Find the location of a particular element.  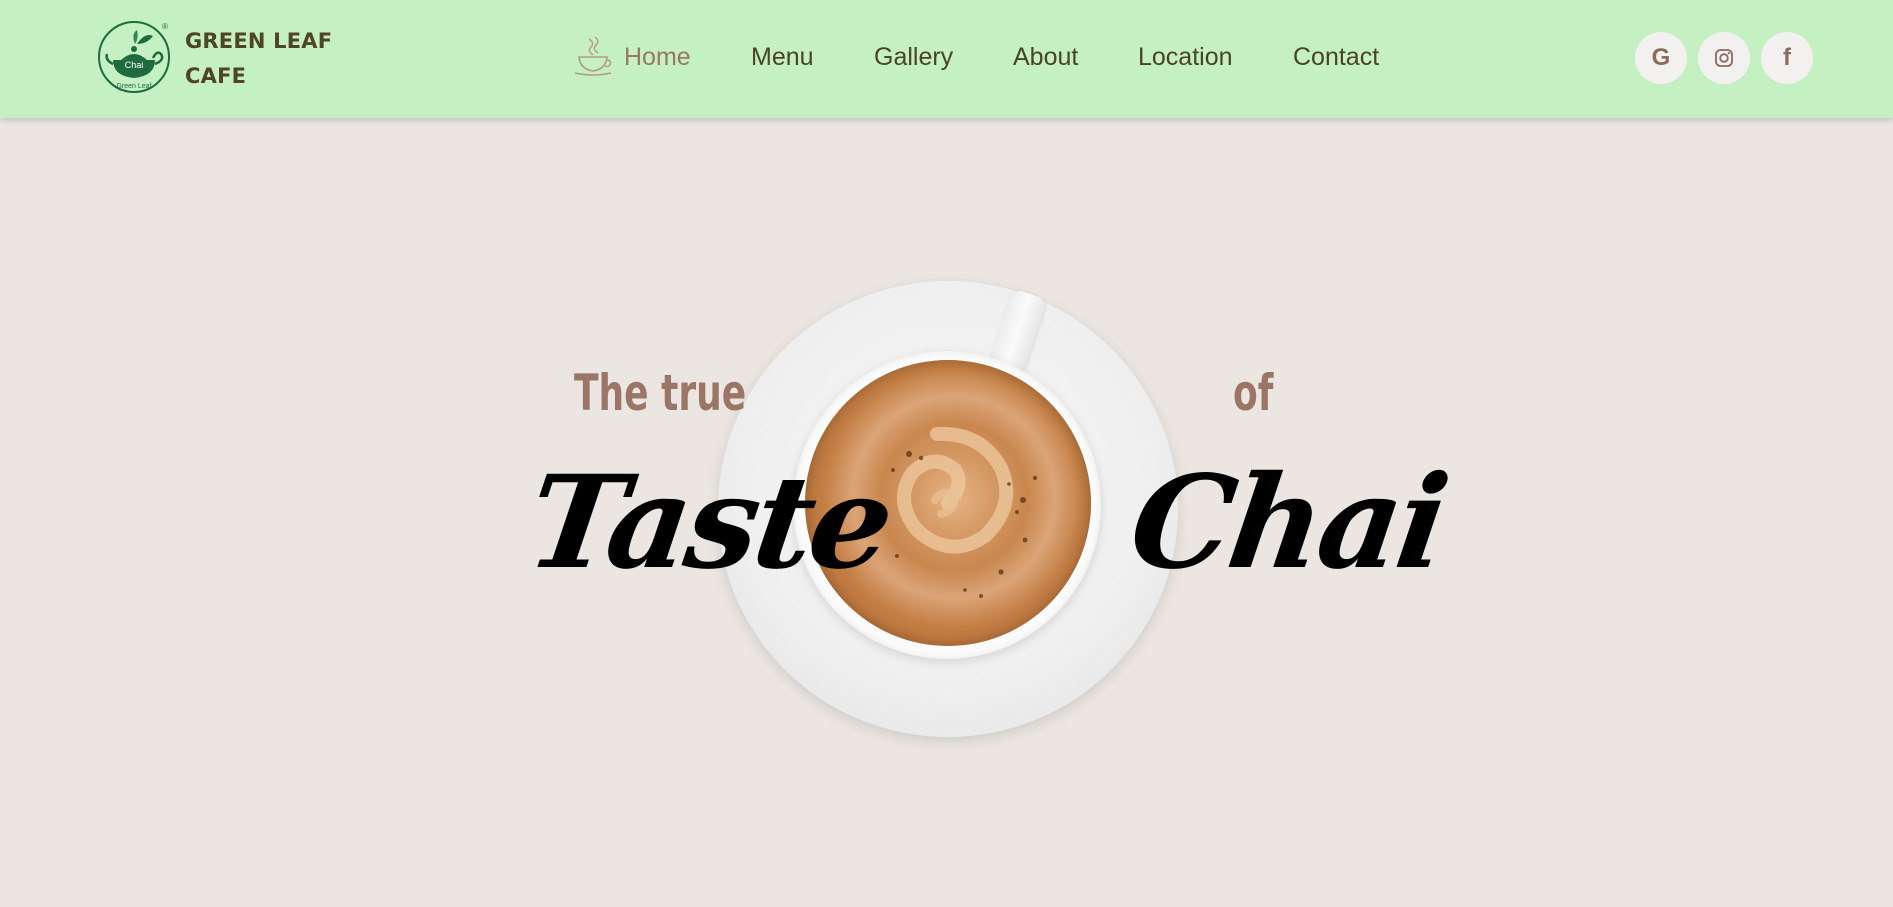

instagram-icon is located at coordinates (1724, 58).